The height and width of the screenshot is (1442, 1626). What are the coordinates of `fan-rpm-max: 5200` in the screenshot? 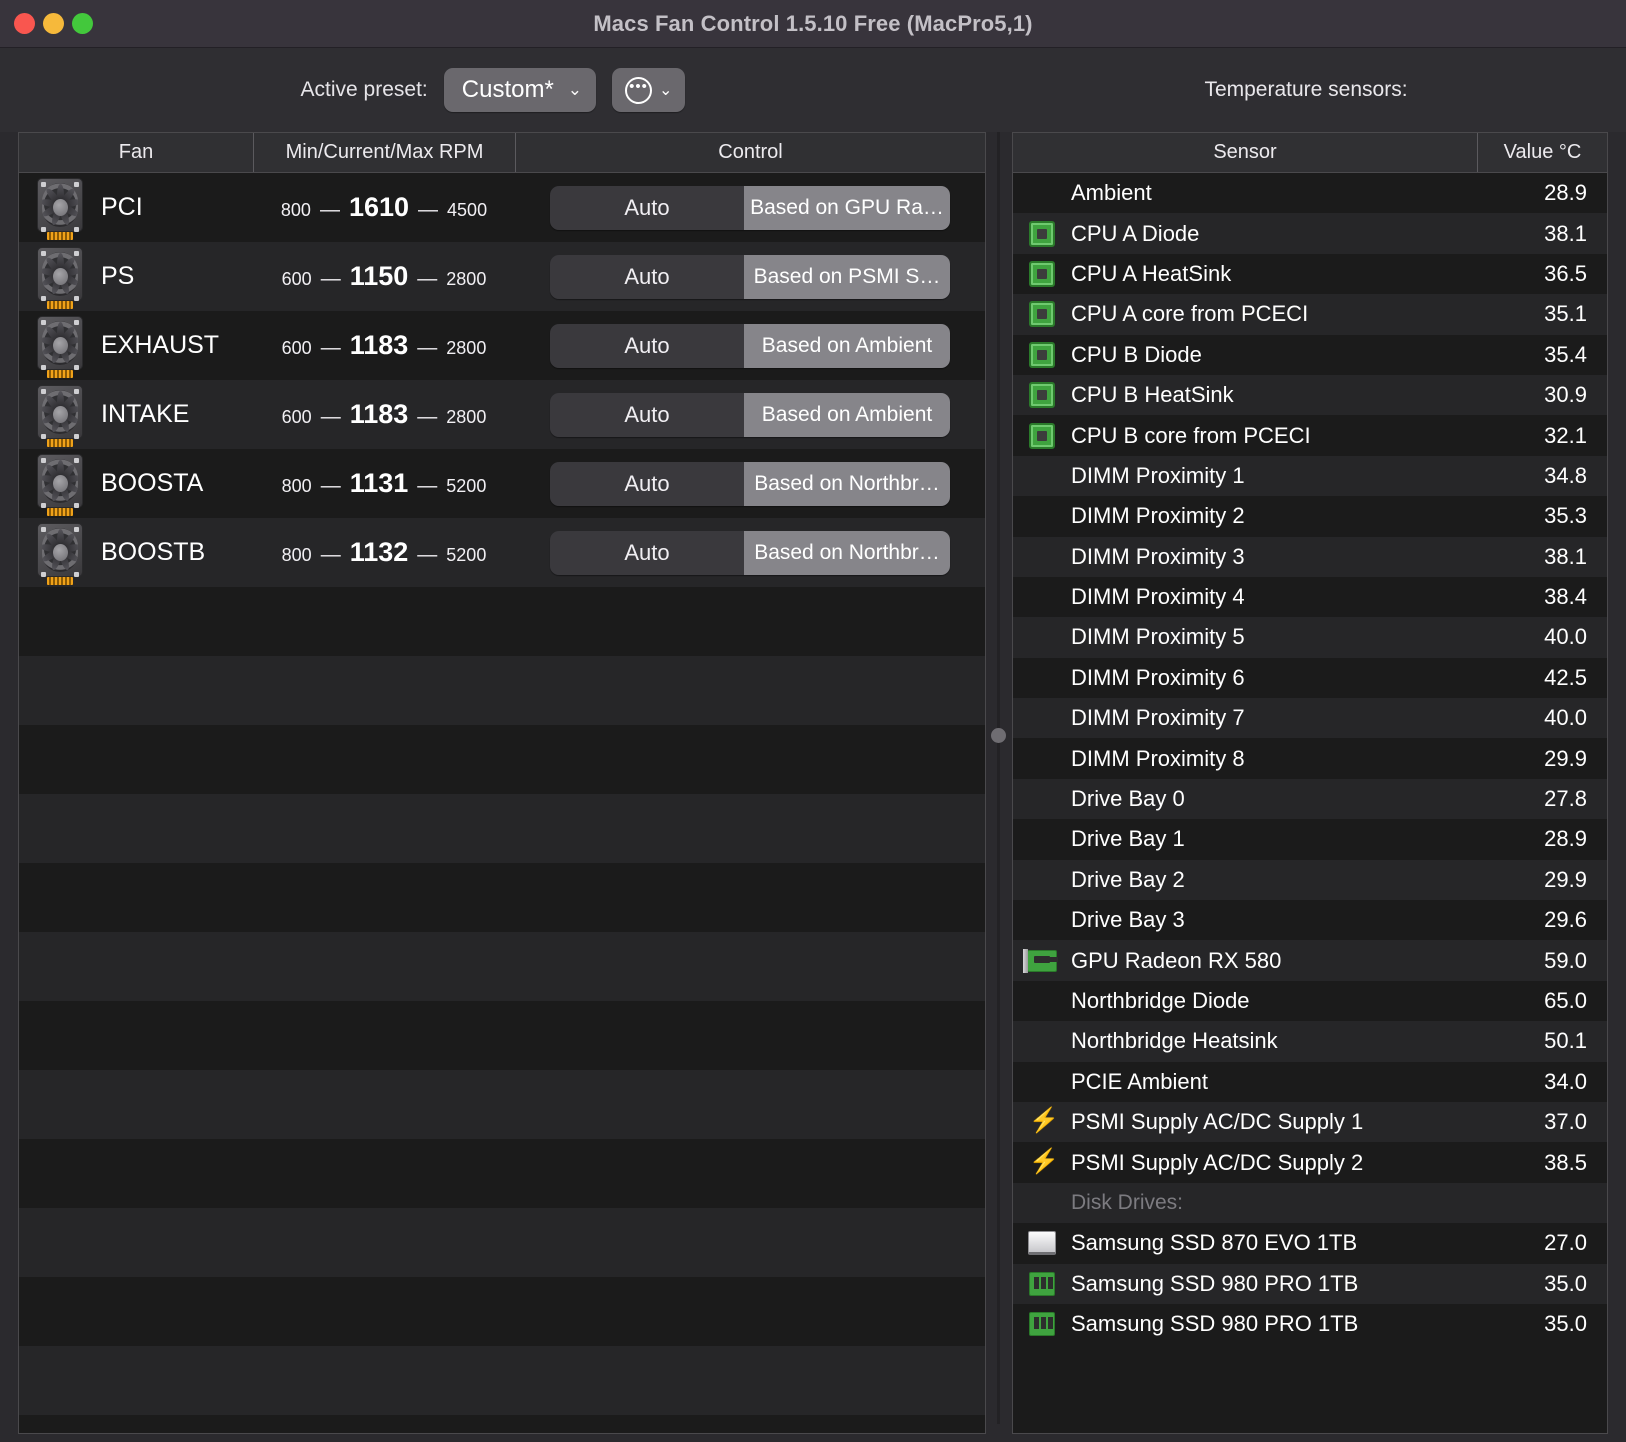 It's located at (466, 555).